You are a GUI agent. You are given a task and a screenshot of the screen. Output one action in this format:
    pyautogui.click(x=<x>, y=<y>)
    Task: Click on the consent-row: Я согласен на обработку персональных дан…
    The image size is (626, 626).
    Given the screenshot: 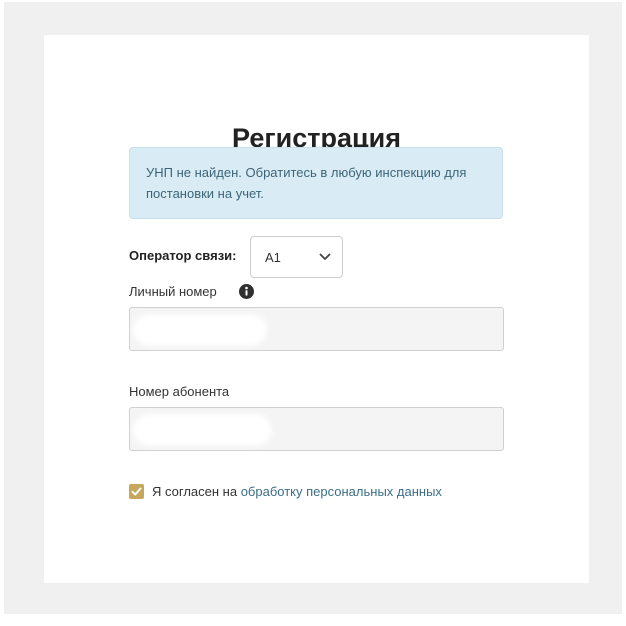 What is the action you would take?
    pyautogui.click(x=285, y=491)
    